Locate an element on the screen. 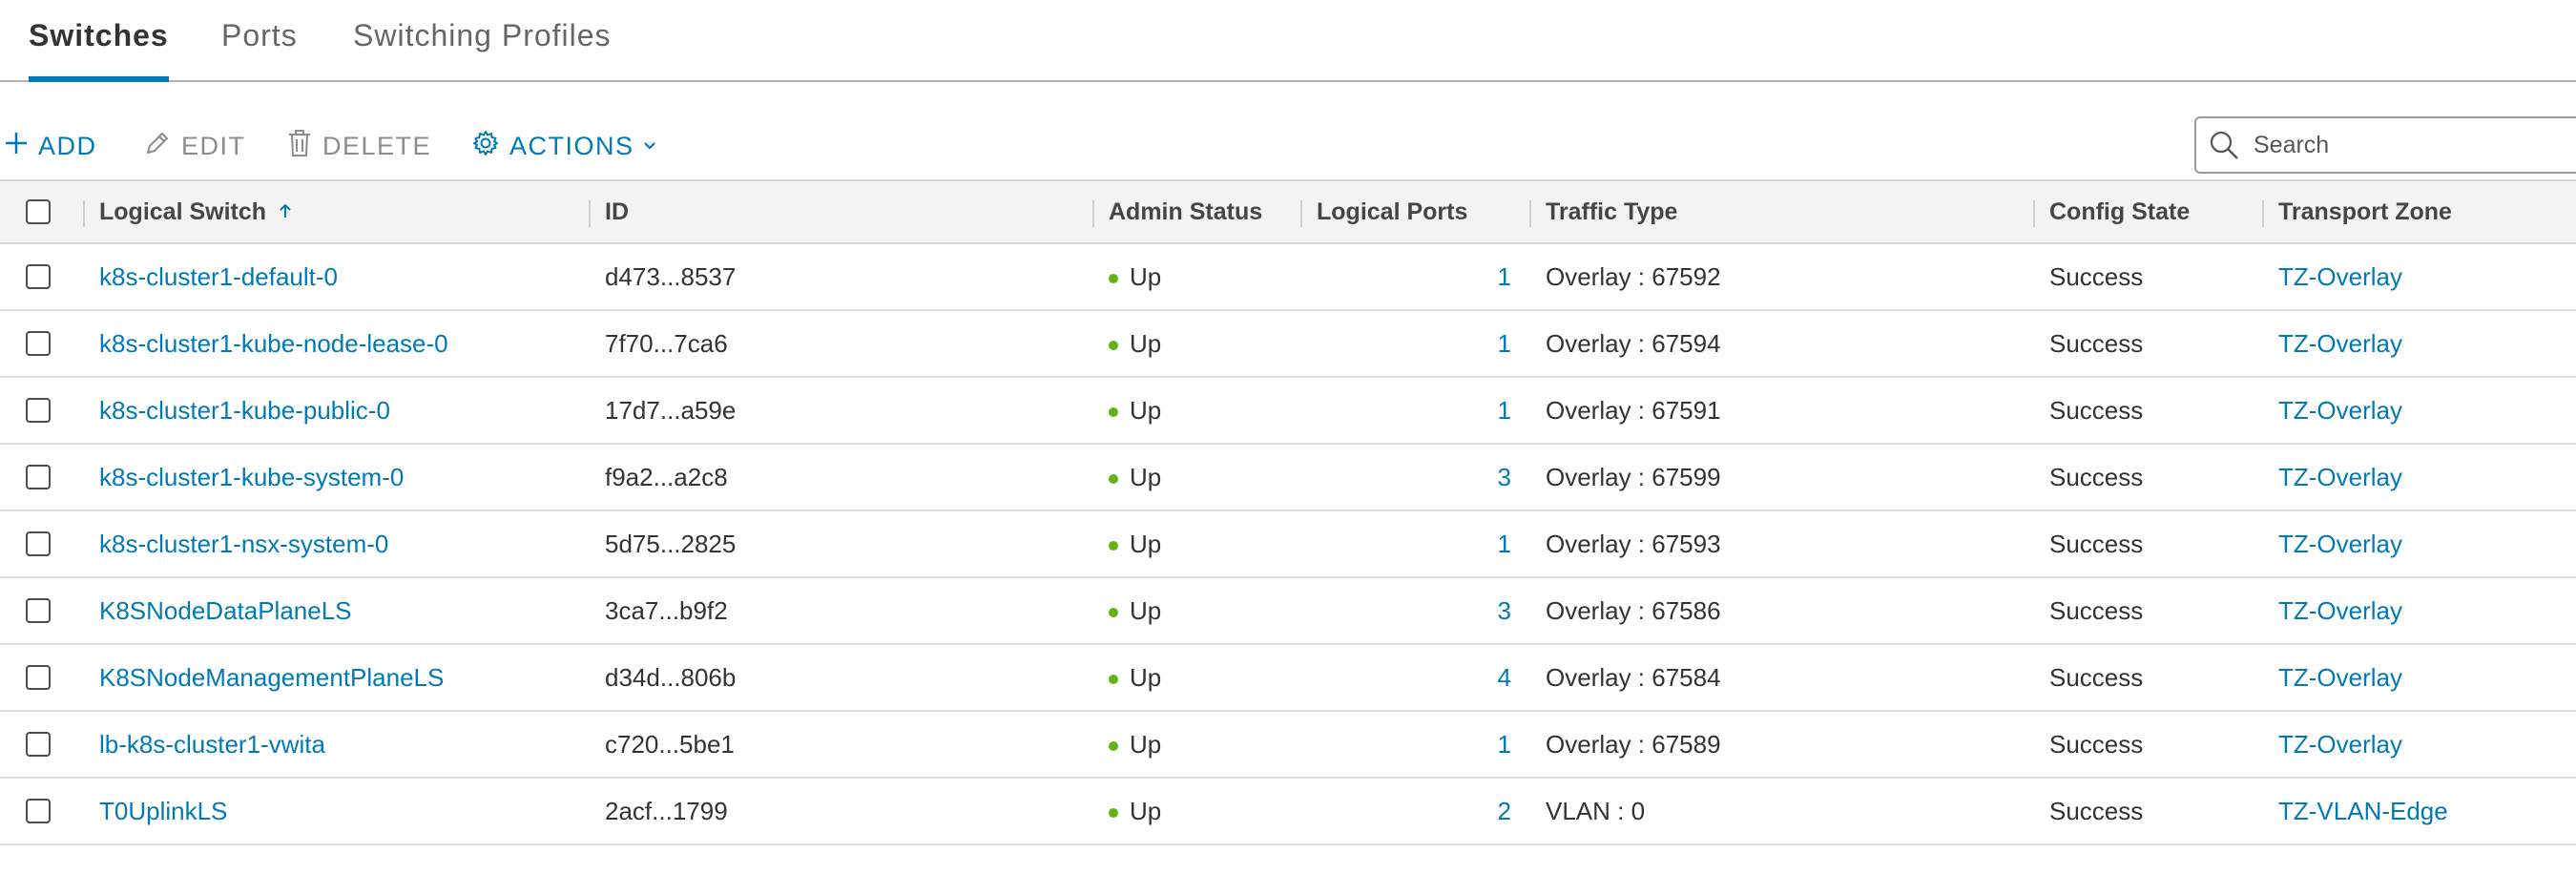 This screenshot has height=874, width=2576. logical-switch-link: k8s-cluster1-kube-system-0 is located at coordinates (337, 477).